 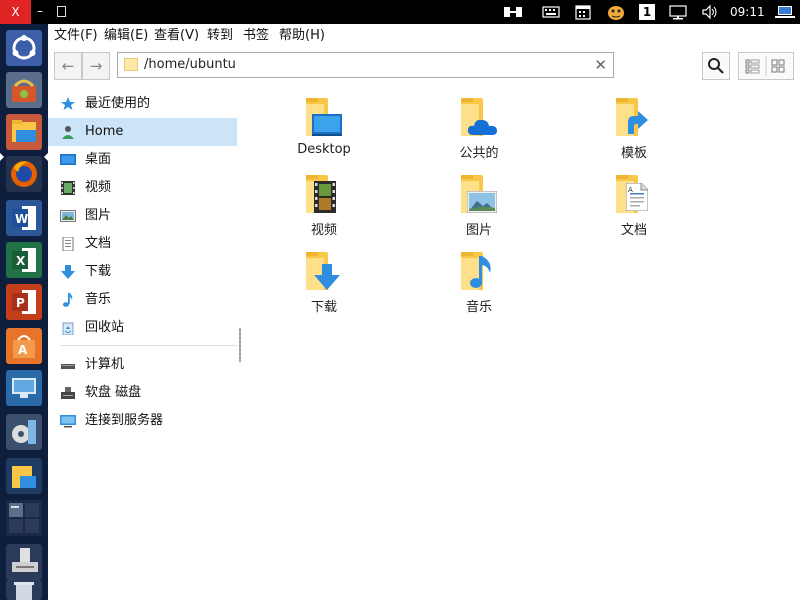 I want to click on menu-view: 查看(V), so click(x=176, y=36).